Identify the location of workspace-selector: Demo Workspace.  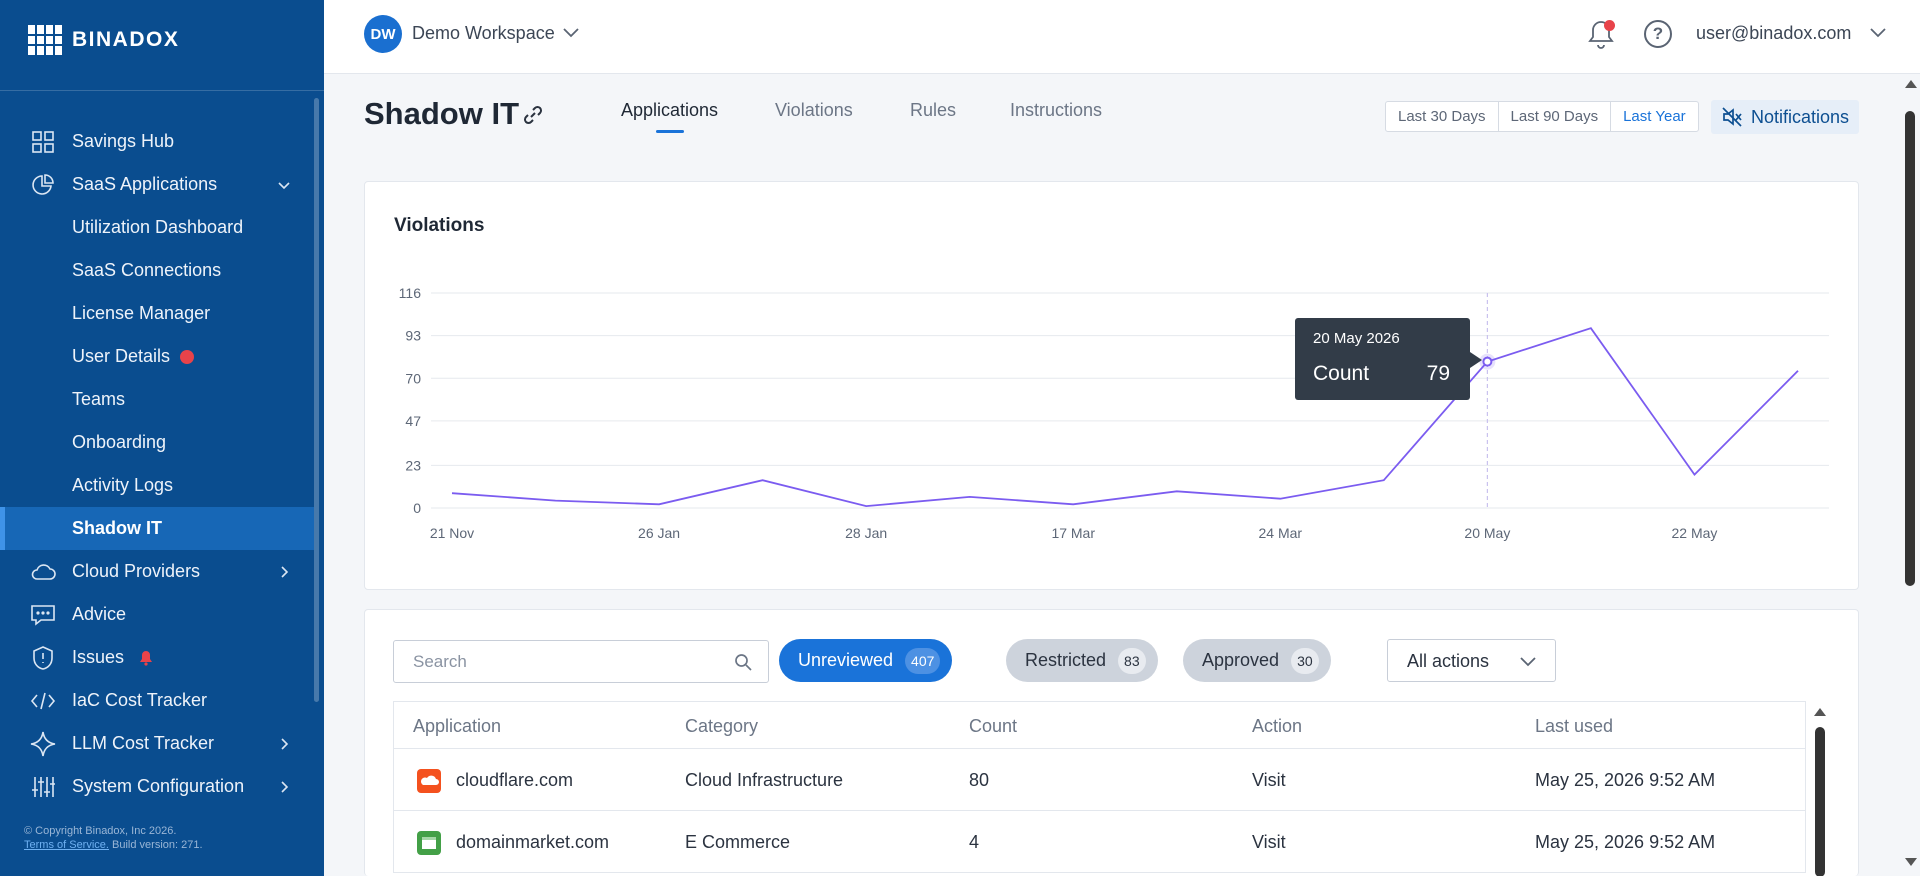
(483, 33).